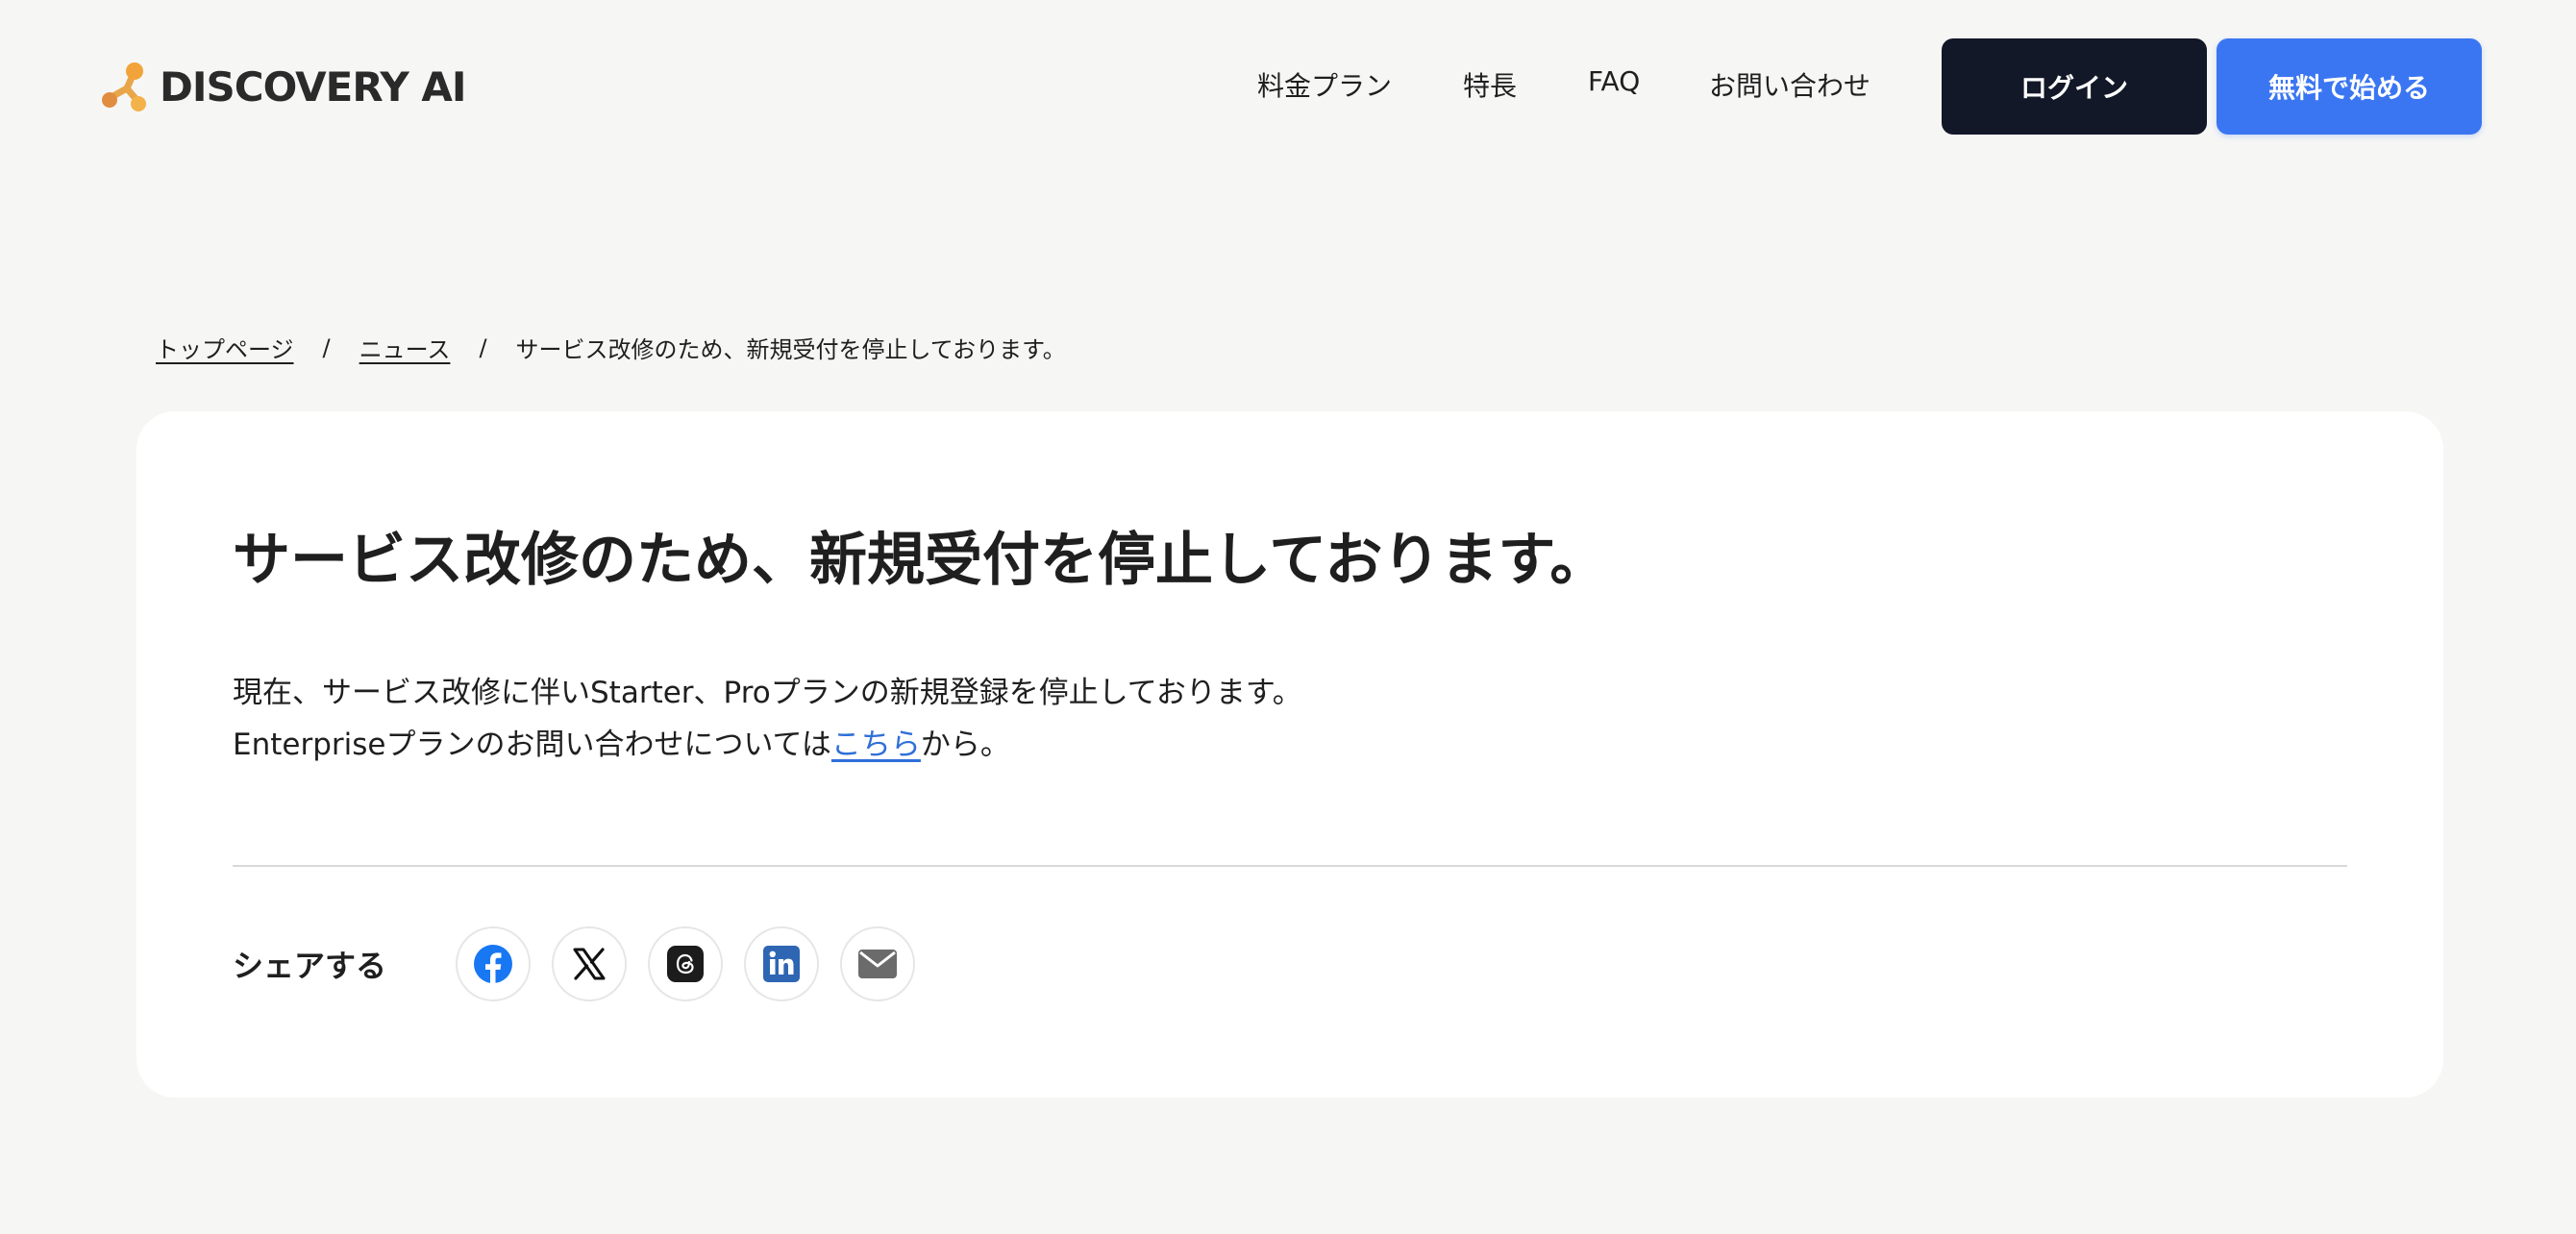 This screenshot has height=1234, width=2576. Describe the element at coordinates (920, 560) in the screenshot. I see `article-title: サービス改修のため、新規受付を停止しております。` at that location.